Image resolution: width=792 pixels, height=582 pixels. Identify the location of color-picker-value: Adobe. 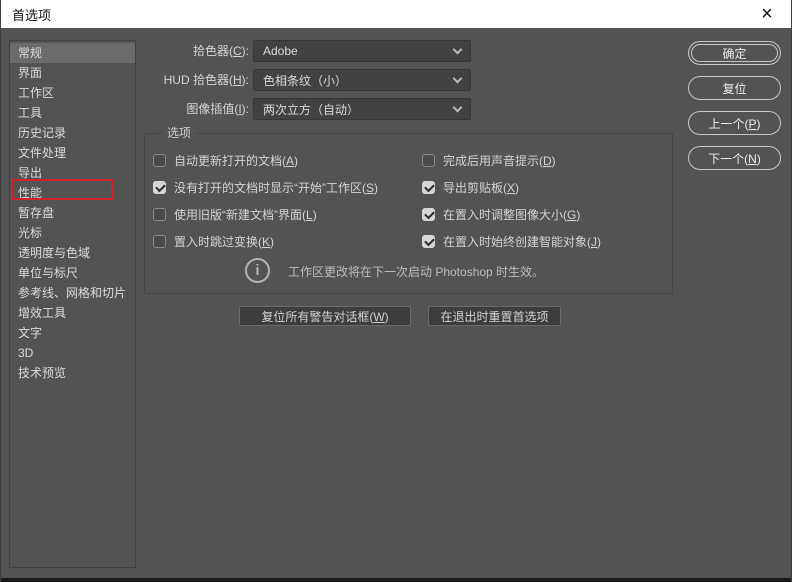
(280, 51).